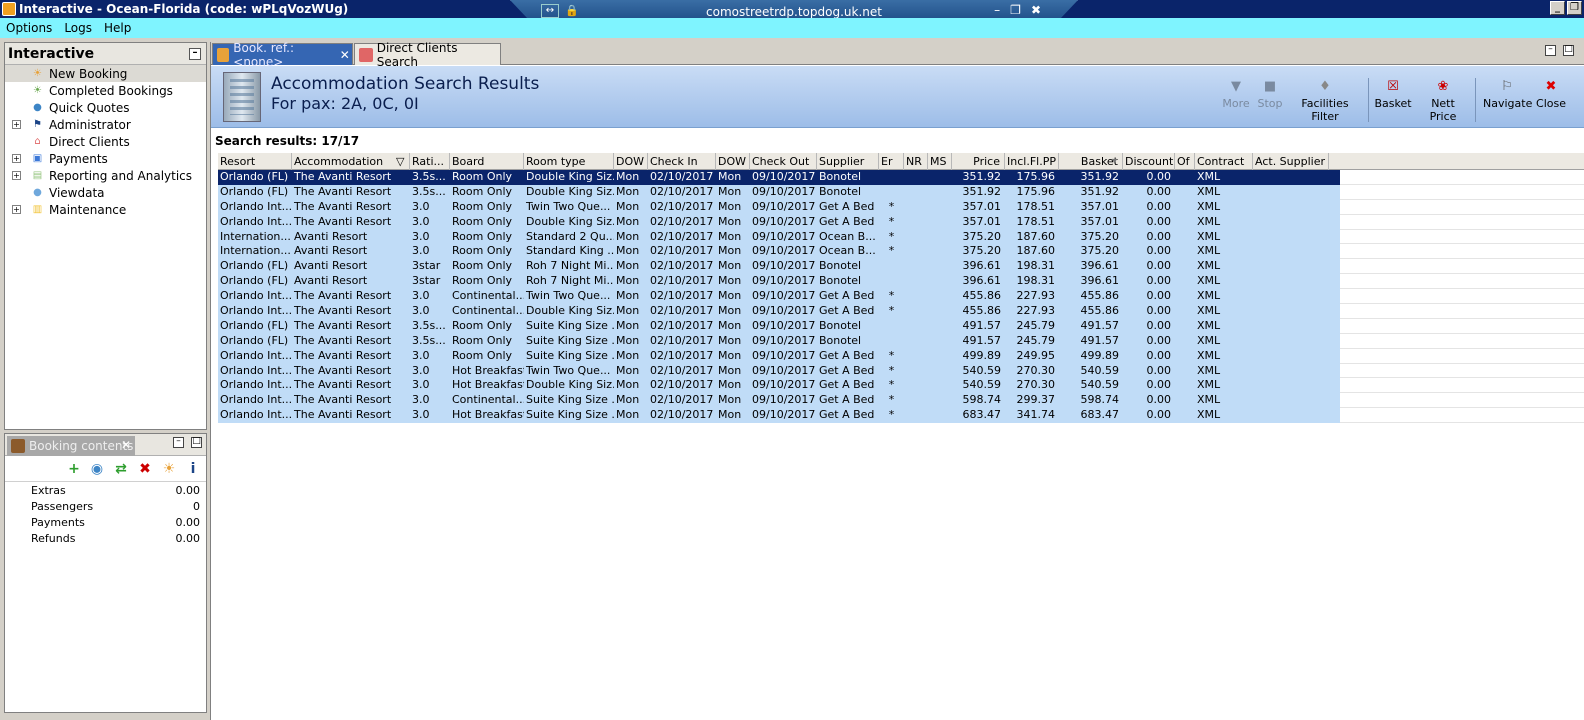  I want to click on column-header: Resort, so click(255, 162).